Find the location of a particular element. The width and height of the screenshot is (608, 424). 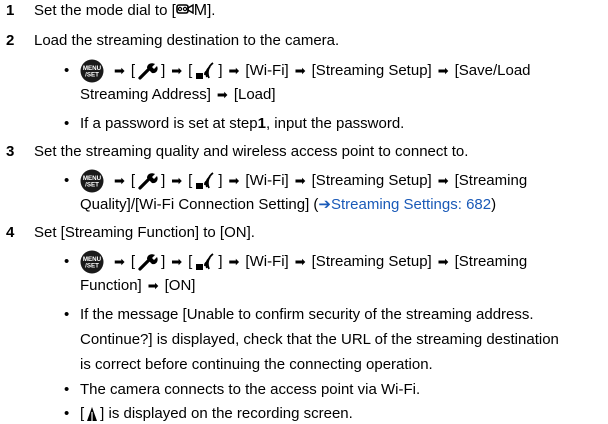

step-text: Set the mode dial to [ M]. is located at coordinates (124, 11).